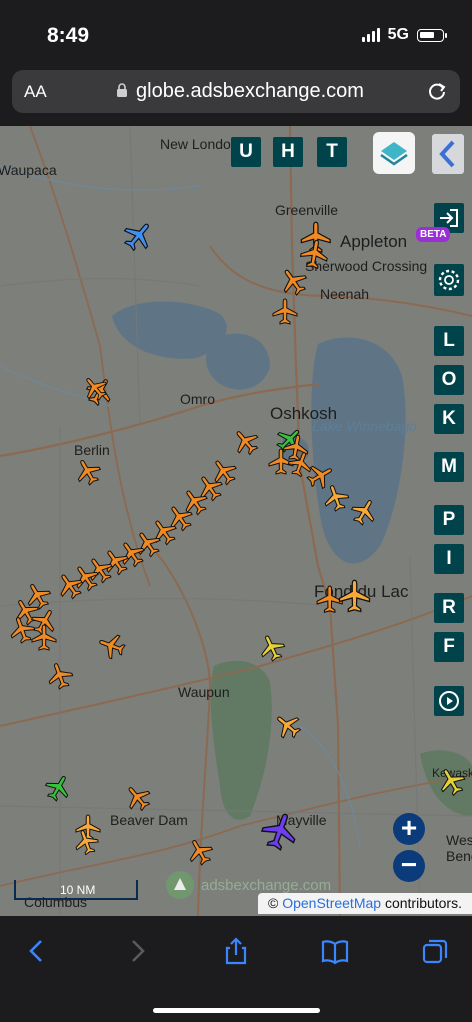 The height and width of the screenshot is (1022, 472). I want to click on lock-icon, so click(122, 90).